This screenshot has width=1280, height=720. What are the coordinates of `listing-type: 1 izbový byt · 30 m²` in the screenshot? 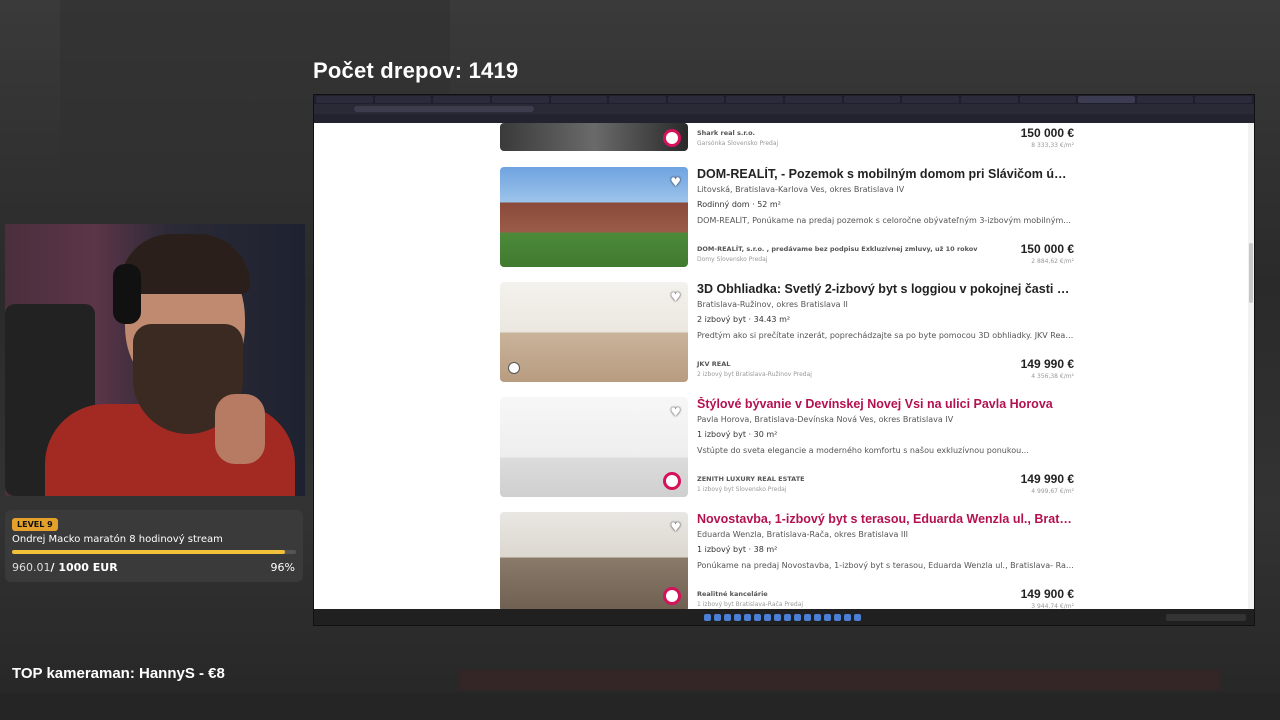 It's located at (737, 434).